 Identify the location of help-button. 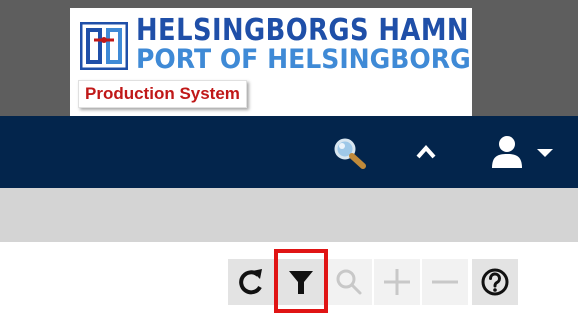
(495, 282).